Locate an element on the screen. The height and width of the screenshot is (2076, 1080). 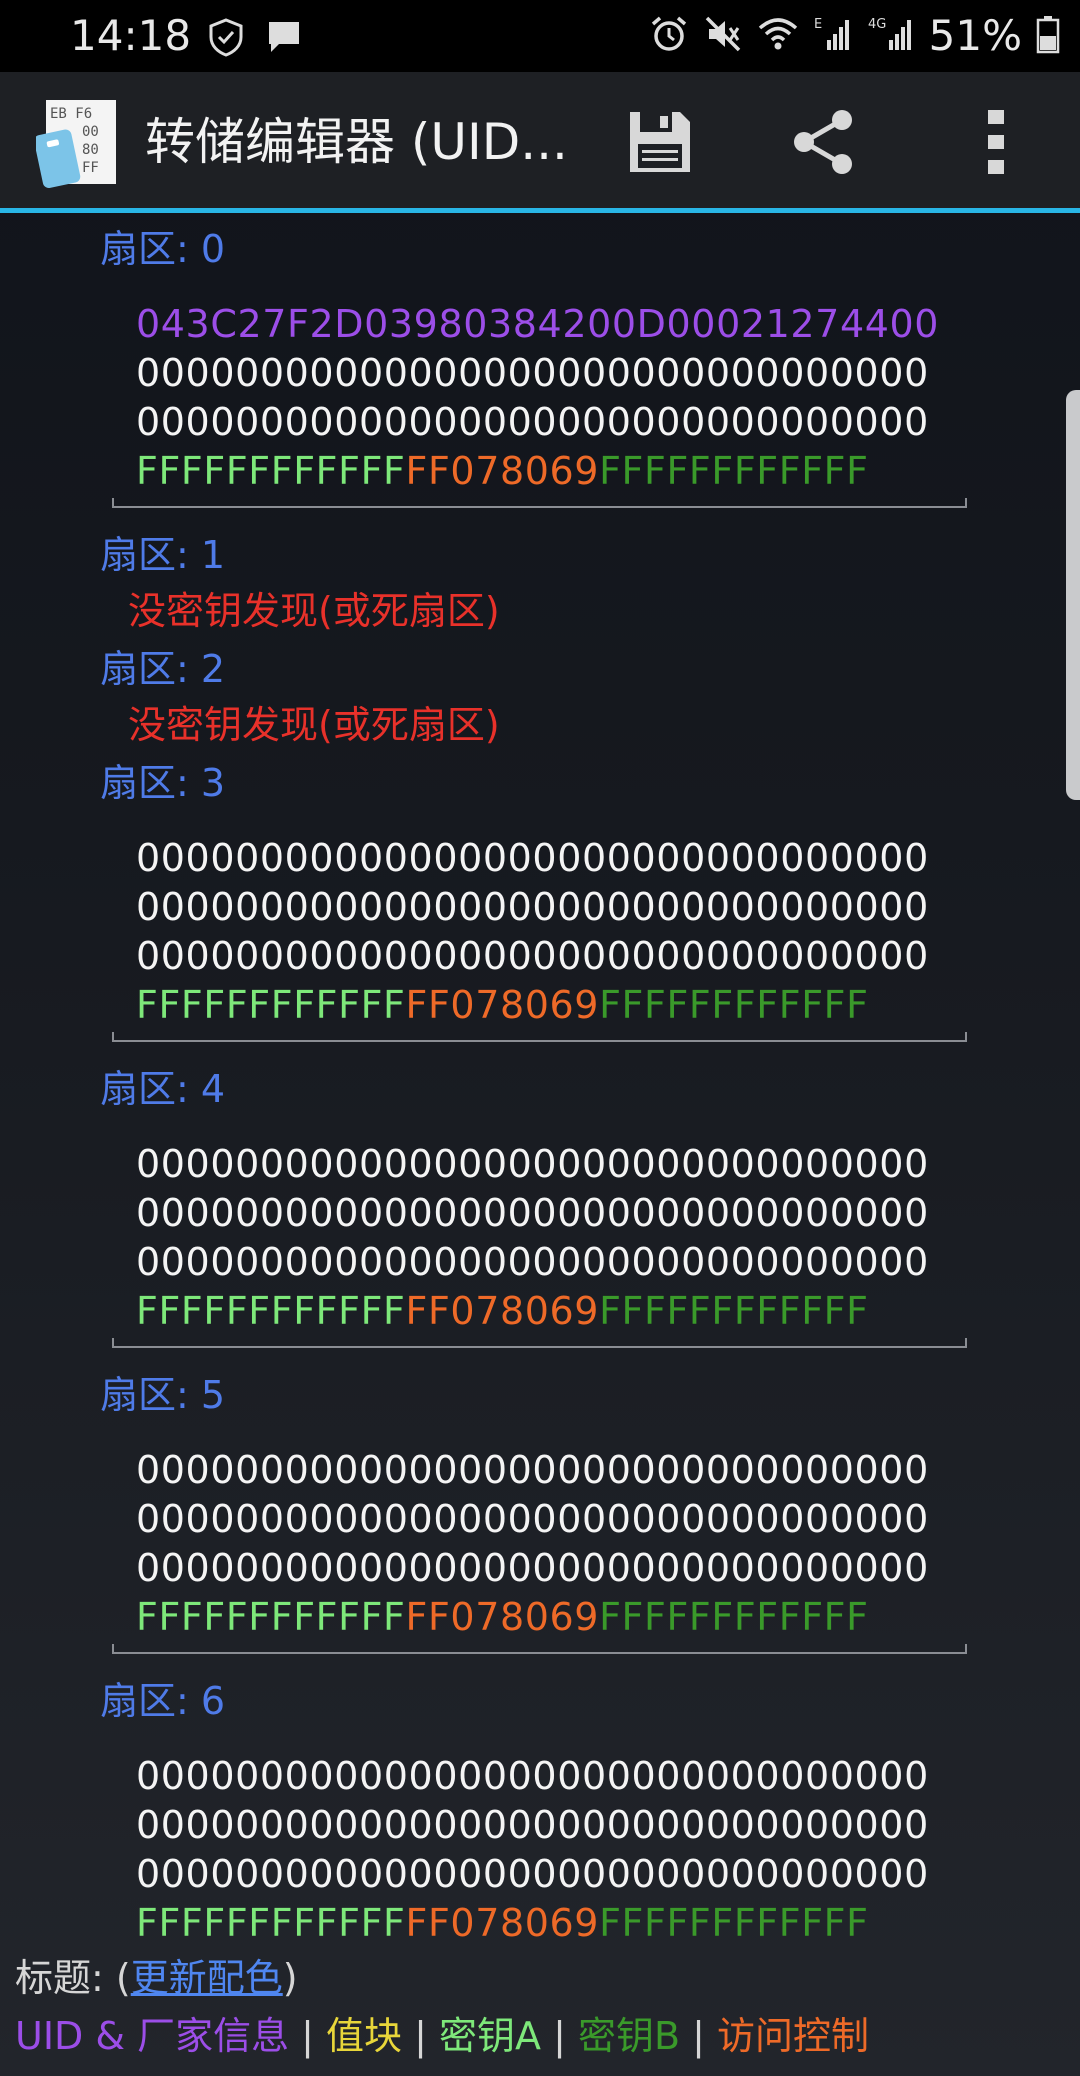
battery-percent: 51% is located at coordinates (975, 35).